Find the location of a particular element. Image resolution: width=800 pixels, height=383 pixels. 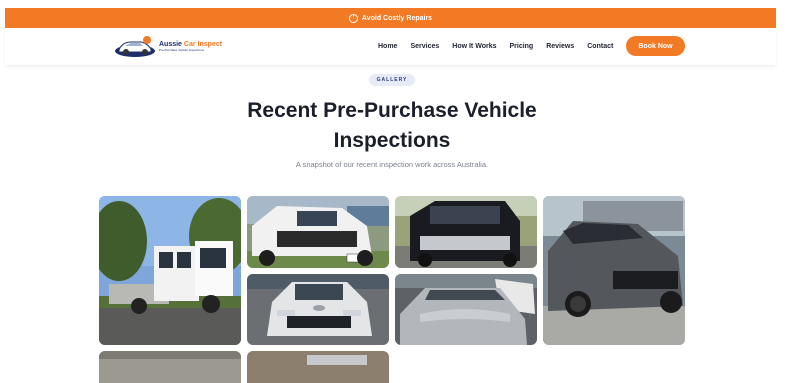

announcement-banner: ! Avoid Costly Repairs is located at coordinates (390, 18).